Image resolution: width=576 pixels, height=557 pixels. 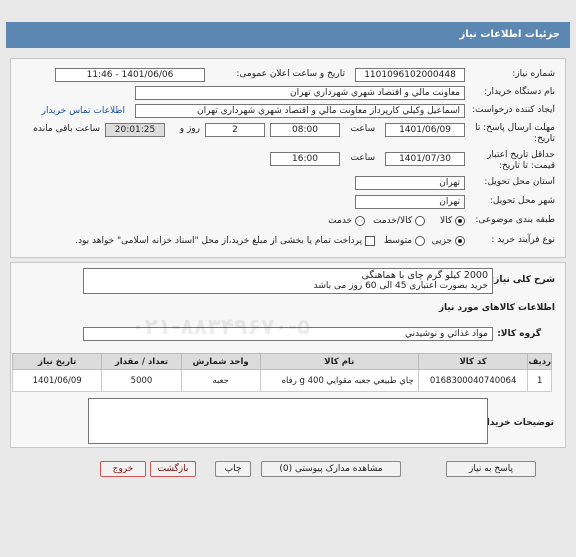 What do you see at coordinates (135, 130) in the screenshot?
I see `remaining-time-field: 20:01:25` at bounding box center [135, 130].